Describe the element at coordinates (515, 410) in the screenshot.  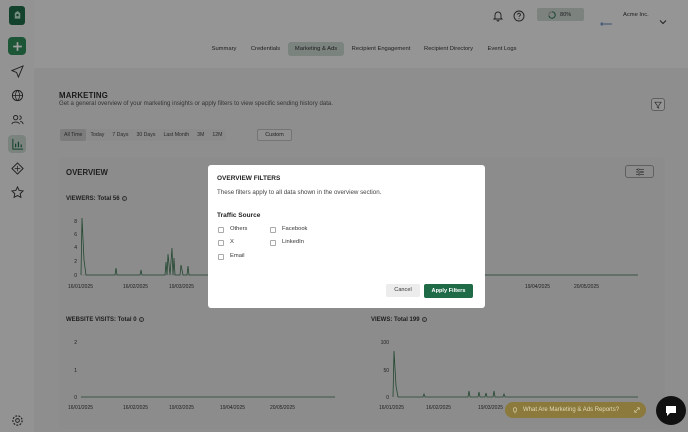
I see `lightbulb-icon` at that location.